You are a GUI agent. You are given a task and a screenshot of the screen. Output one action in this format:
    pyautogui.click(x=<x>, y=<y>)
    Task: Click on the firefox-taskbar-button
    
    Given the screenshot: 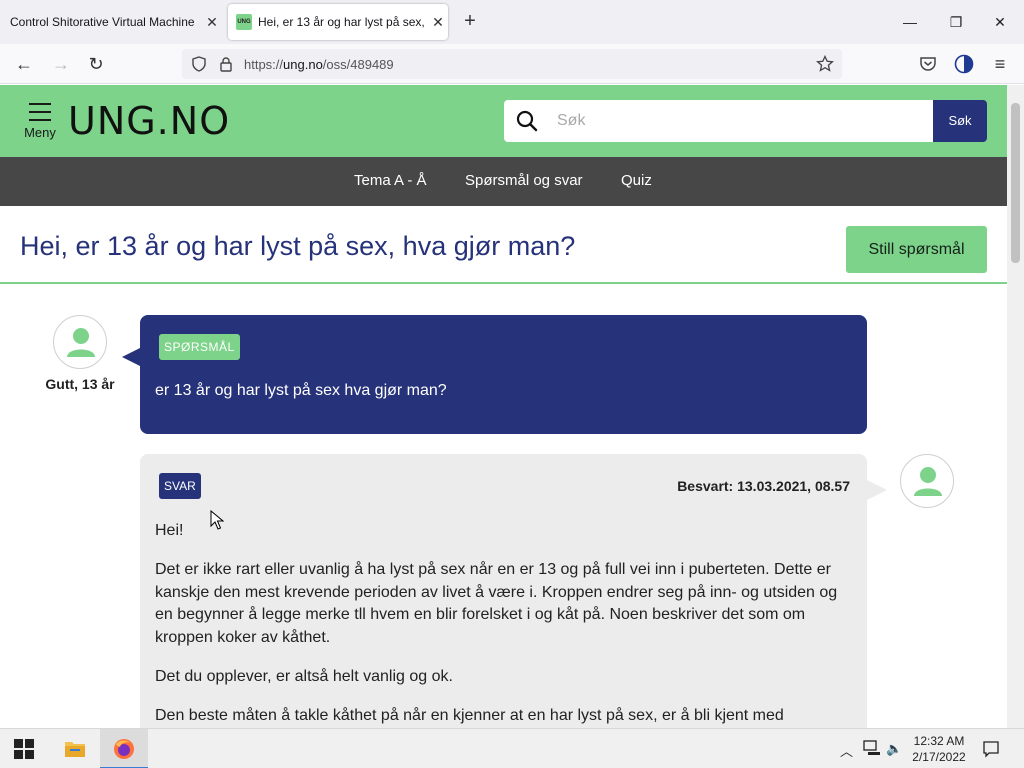 What is the action you would take?
    pyautogui.click(x=124, y=748)
    